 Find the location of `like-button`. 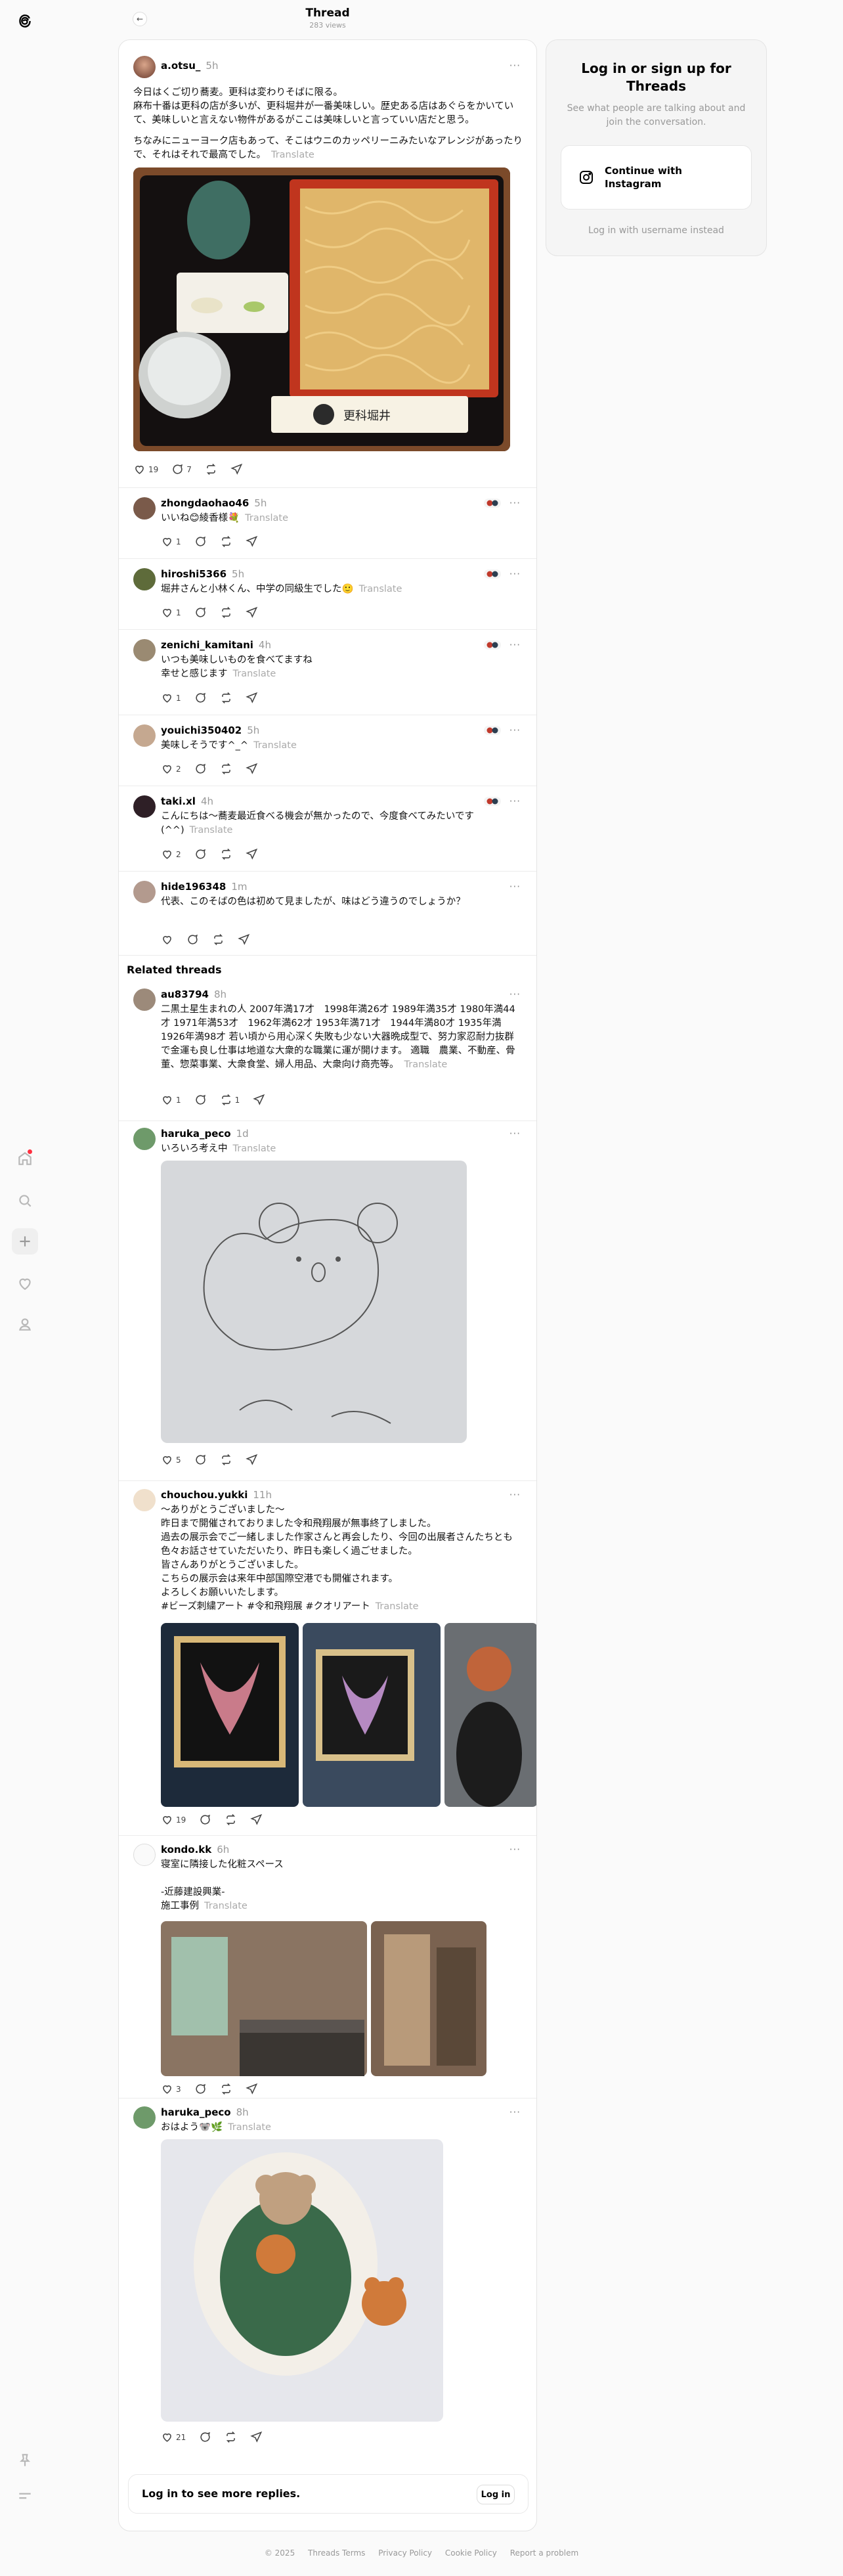

like-button is located at coordinates (167, 939).